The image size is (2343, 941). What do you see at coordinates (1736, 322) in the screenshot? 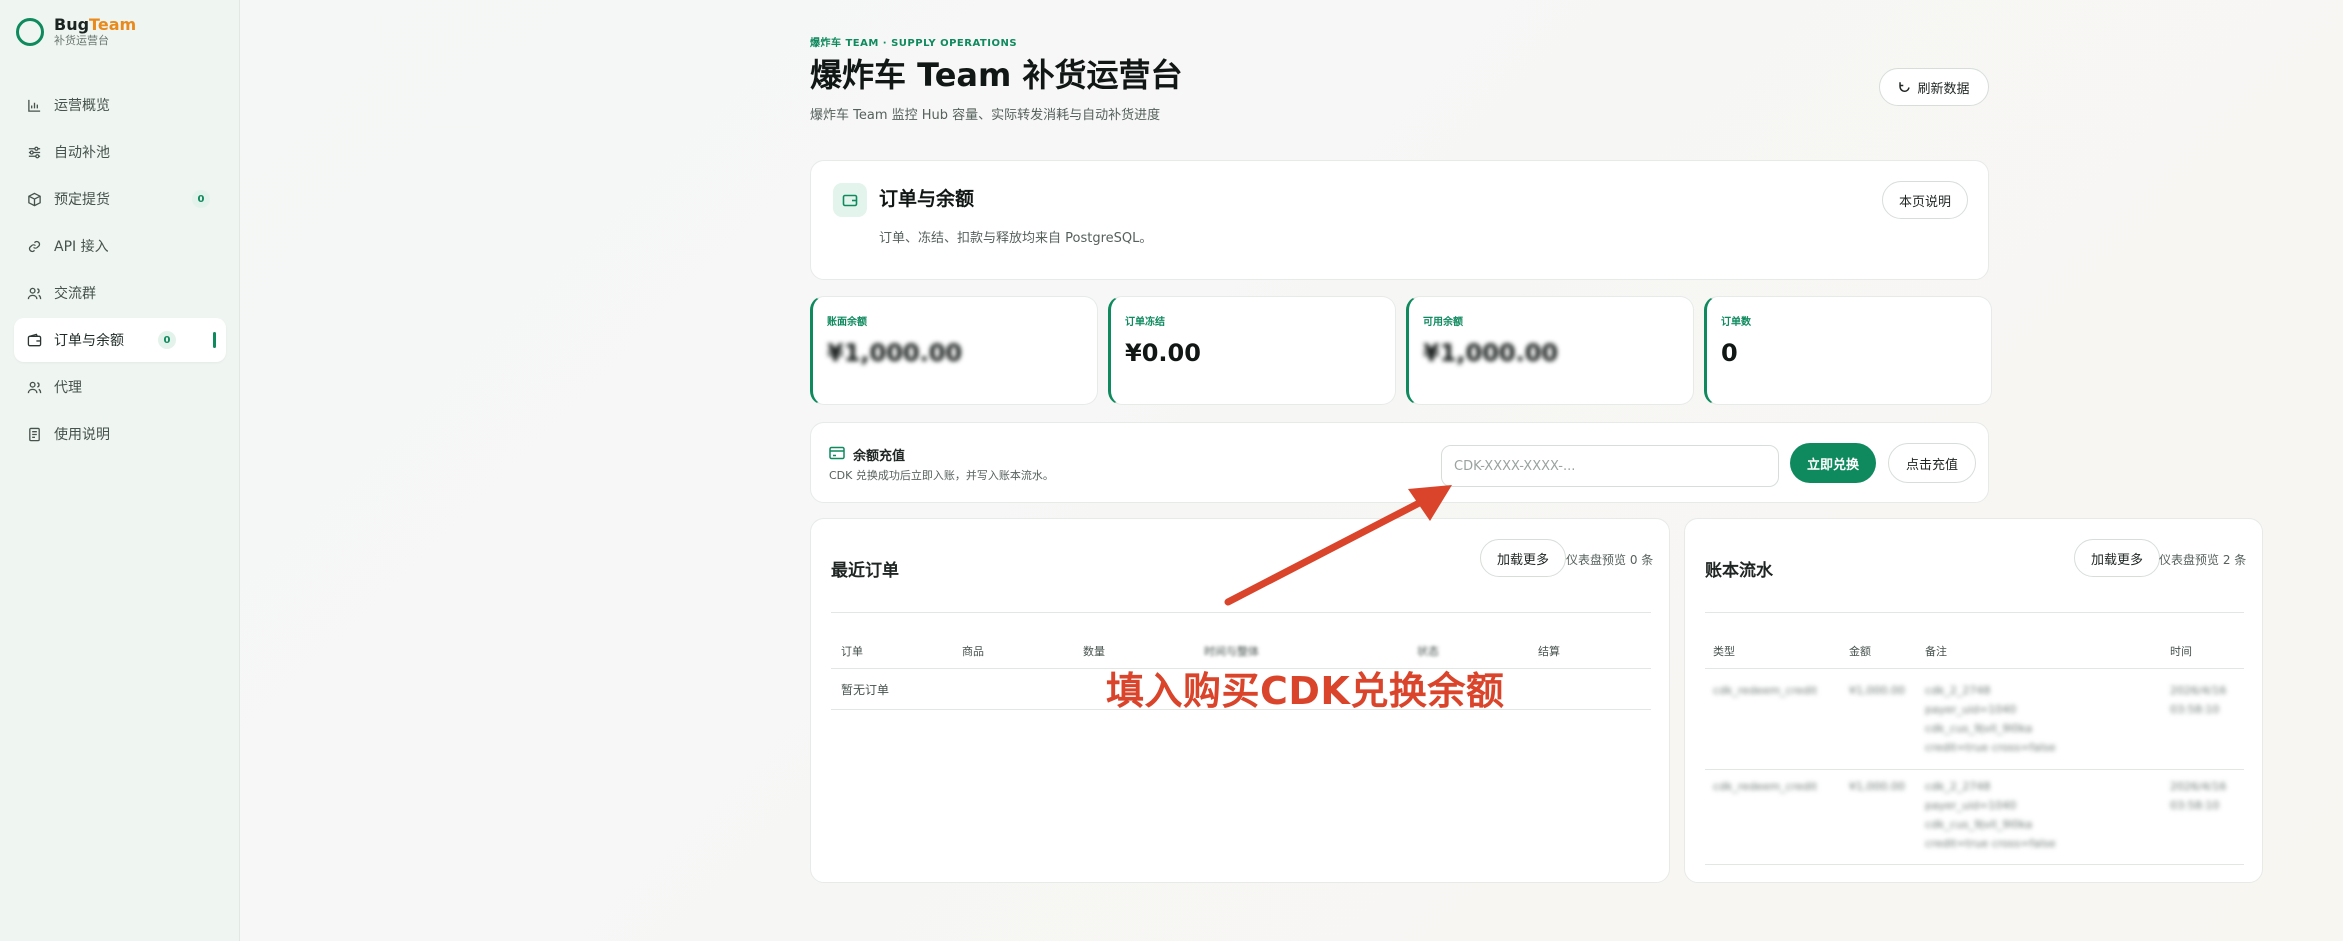
I see `stat-label: 订单数` at bounding box center [1736, 322].